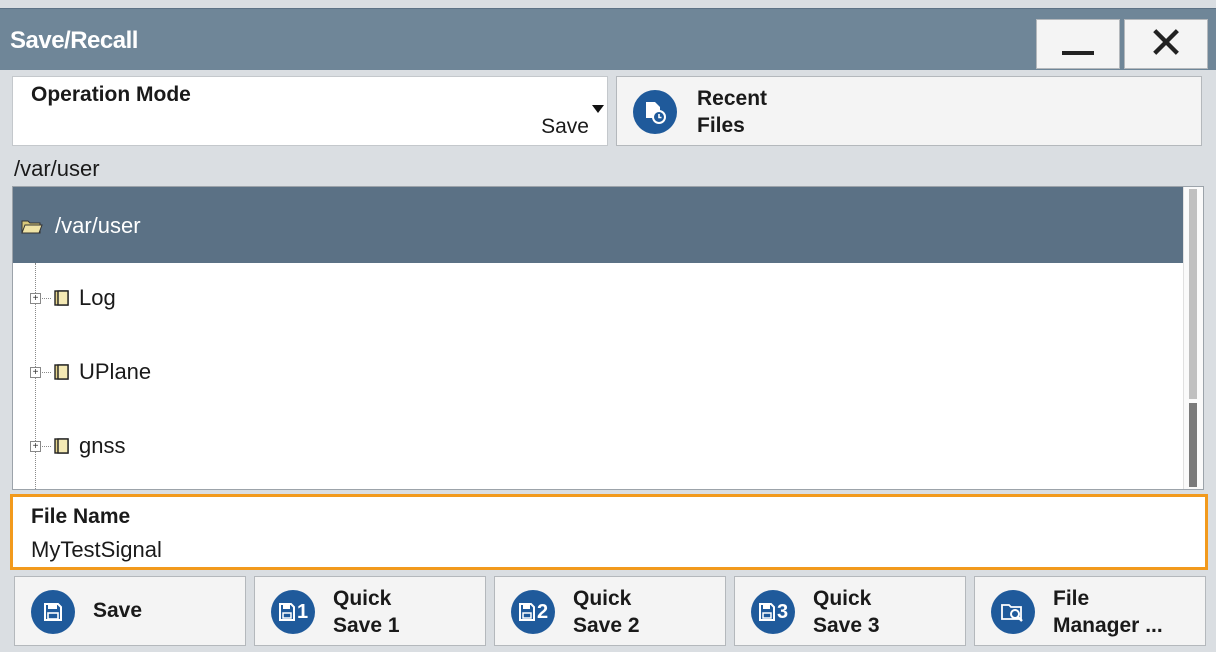  What do you see at coordinates (609, 532) in the screenshot?
I see `file-name-field: File Name MyTestSignal` at bounding box center [609, 532].